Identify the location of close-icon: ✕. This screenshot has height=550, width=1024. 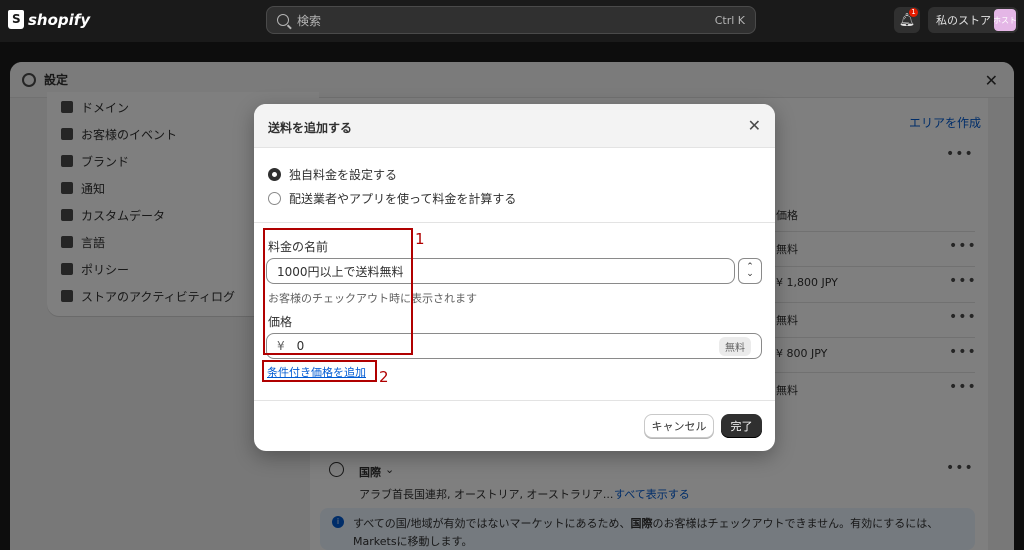
(754, 125).